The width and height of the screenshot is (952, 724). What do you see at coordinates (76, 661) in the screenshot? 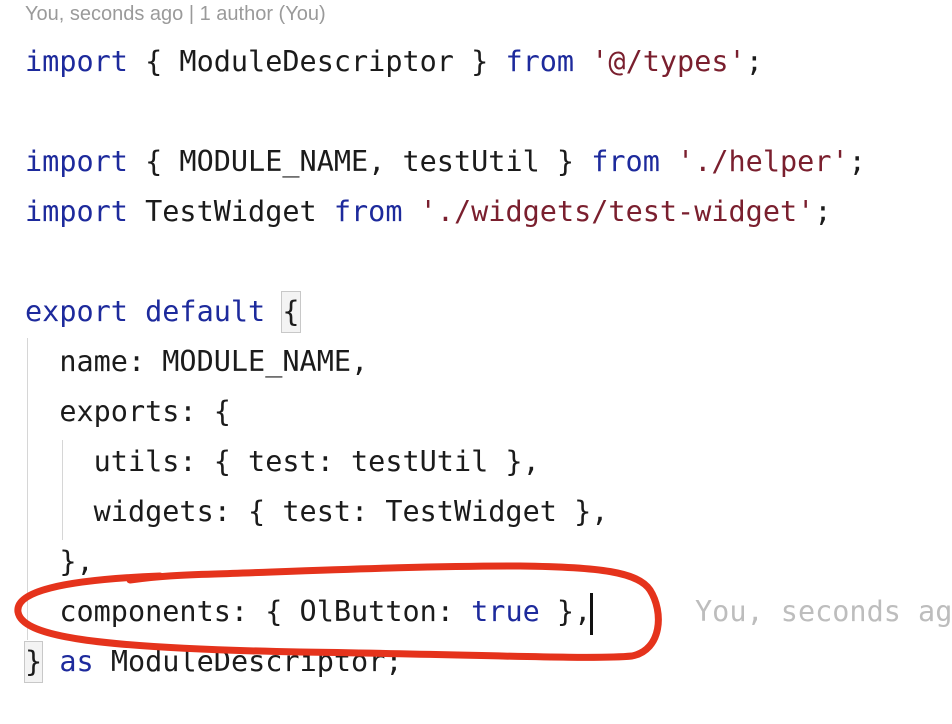
I see `keyword-as: as` at bounding box center [76, 661].